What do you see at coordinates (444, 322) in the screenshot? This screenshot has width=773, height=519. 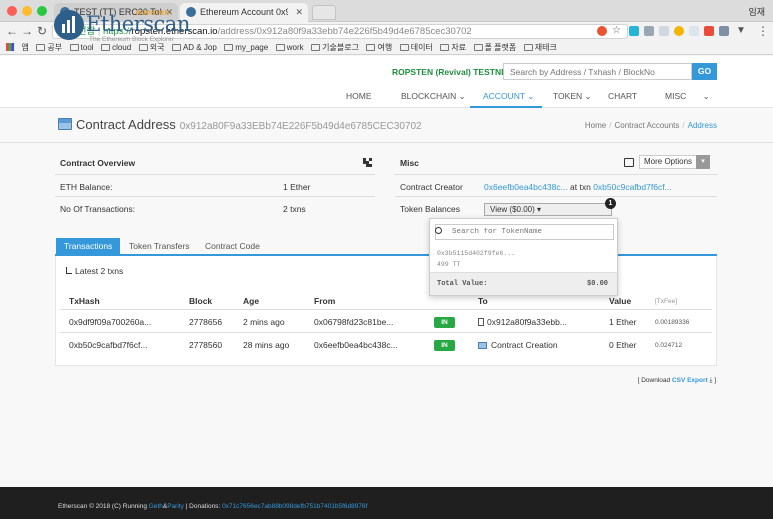 I see `direction-badge: IN` at bounding box center [444, 322].